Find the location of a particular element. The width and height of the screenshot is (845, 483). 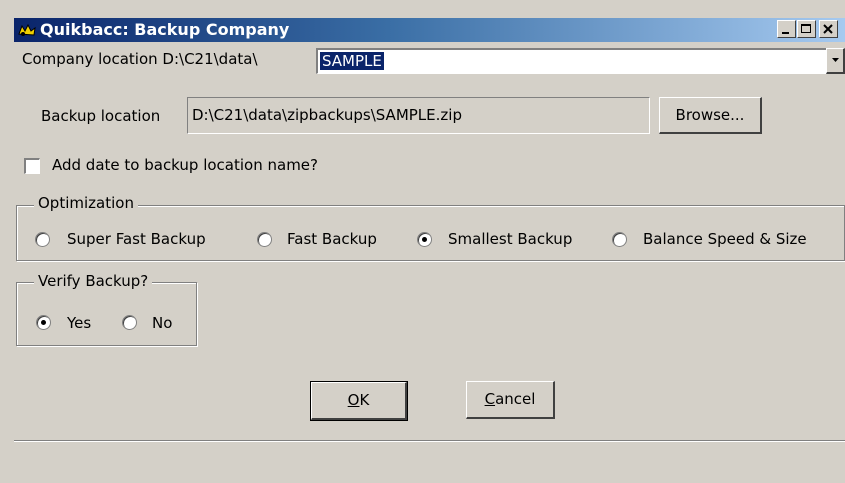

chevron-down-icon is located at coordinates (835, 60).